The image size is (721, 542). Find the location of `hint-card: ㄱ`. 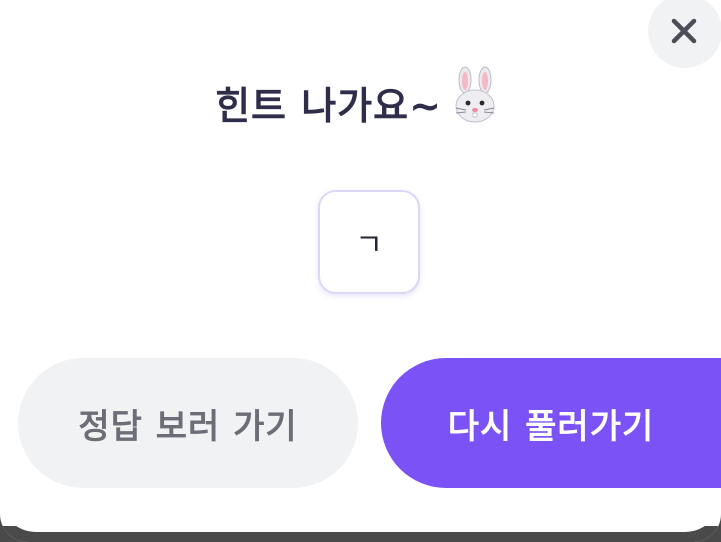

hint-card: ㄱ is located at coordinates (369, 242).